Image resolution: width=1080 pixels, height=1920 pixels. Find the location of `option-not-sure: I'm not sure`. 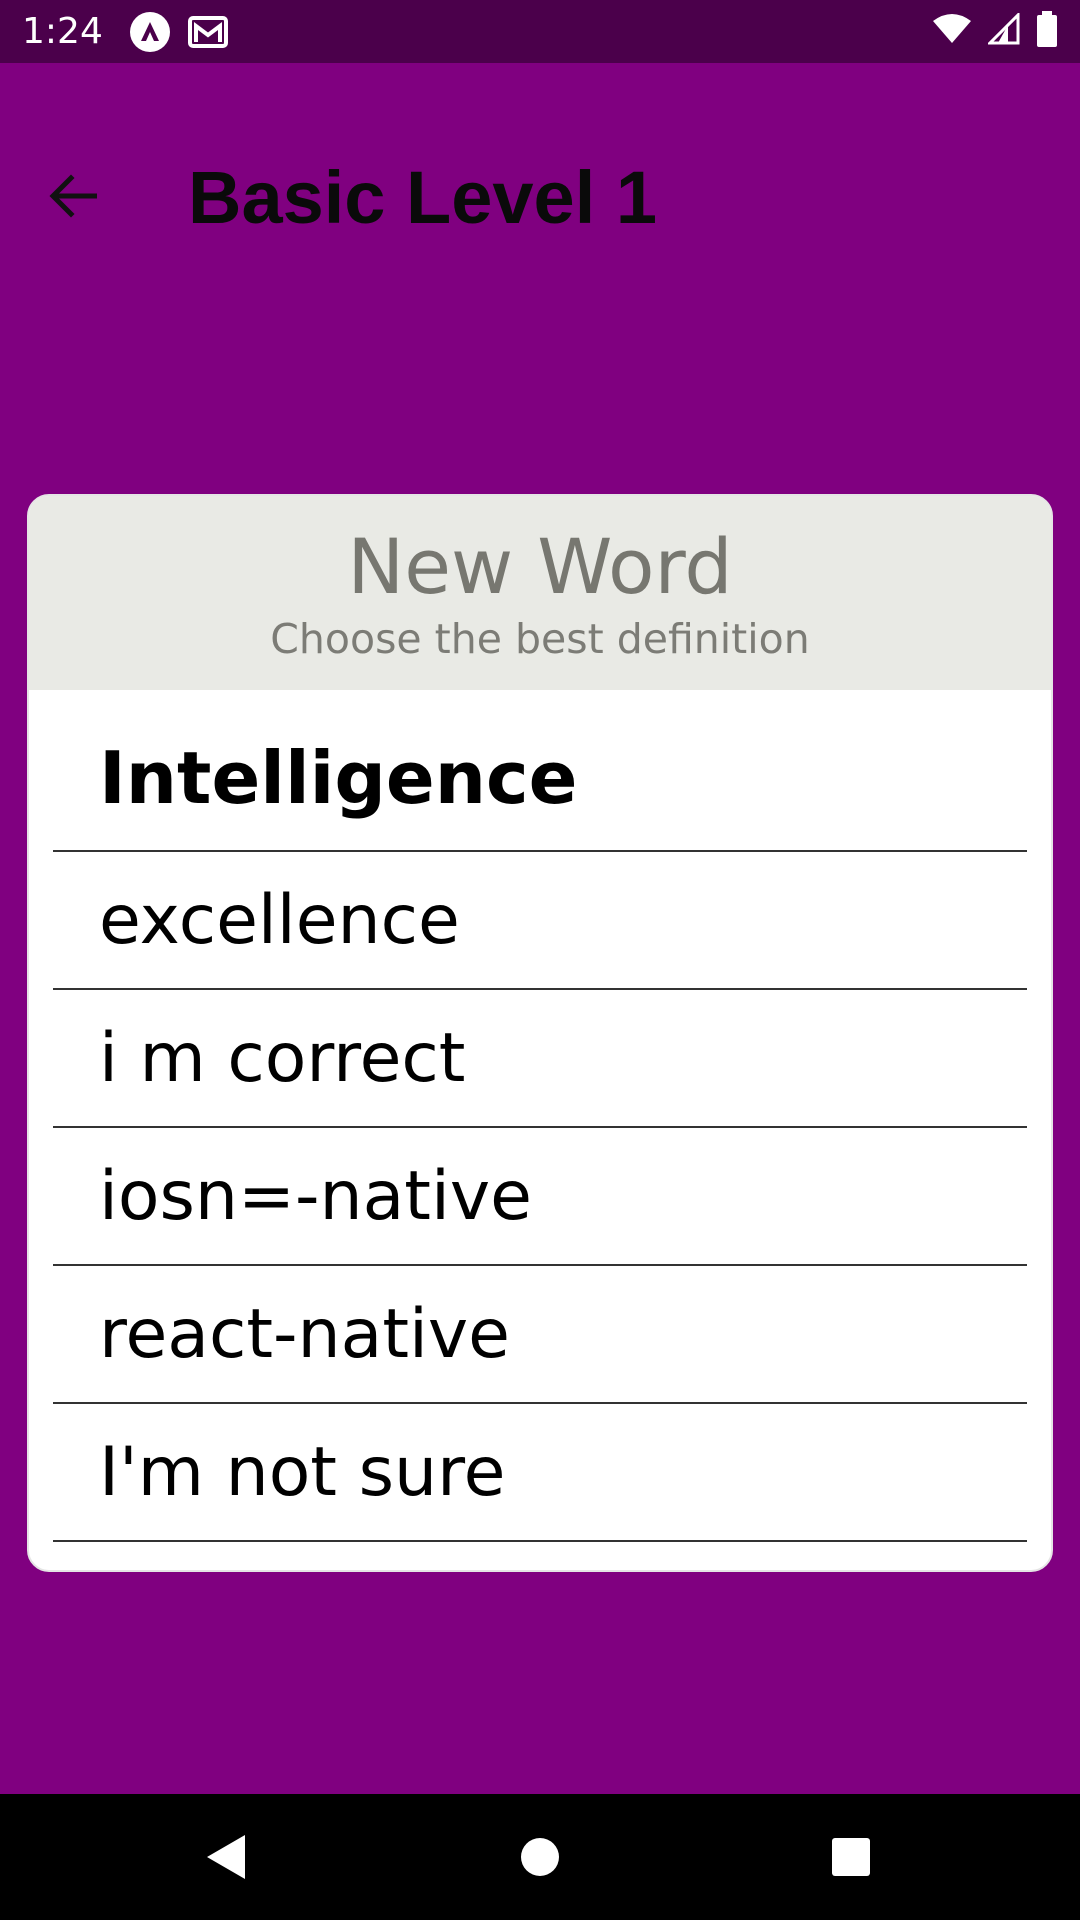

option-not-sure: I'm not sure is located at coordinates (540, 1473).